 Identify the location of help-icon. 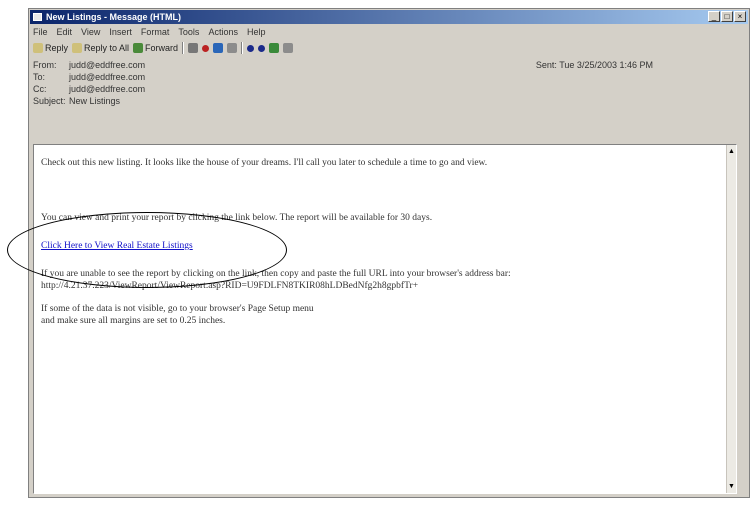
(288, 48).